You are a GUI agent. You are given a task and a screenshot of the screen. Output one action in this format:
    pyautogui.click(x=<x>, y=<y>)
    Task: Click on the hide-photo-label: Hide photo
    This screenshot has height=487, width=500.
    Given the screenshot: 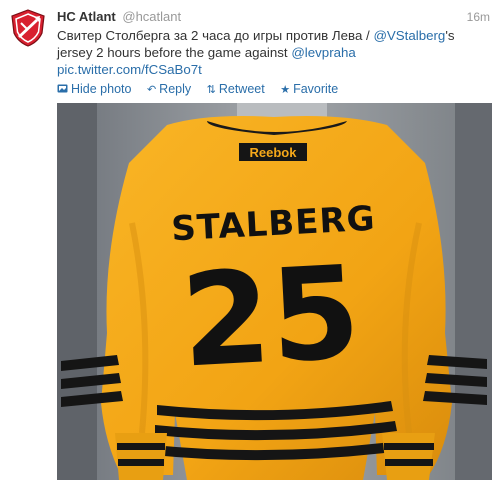 What is the action you would take?
    pyautogui.click(x=101, y=89)
    